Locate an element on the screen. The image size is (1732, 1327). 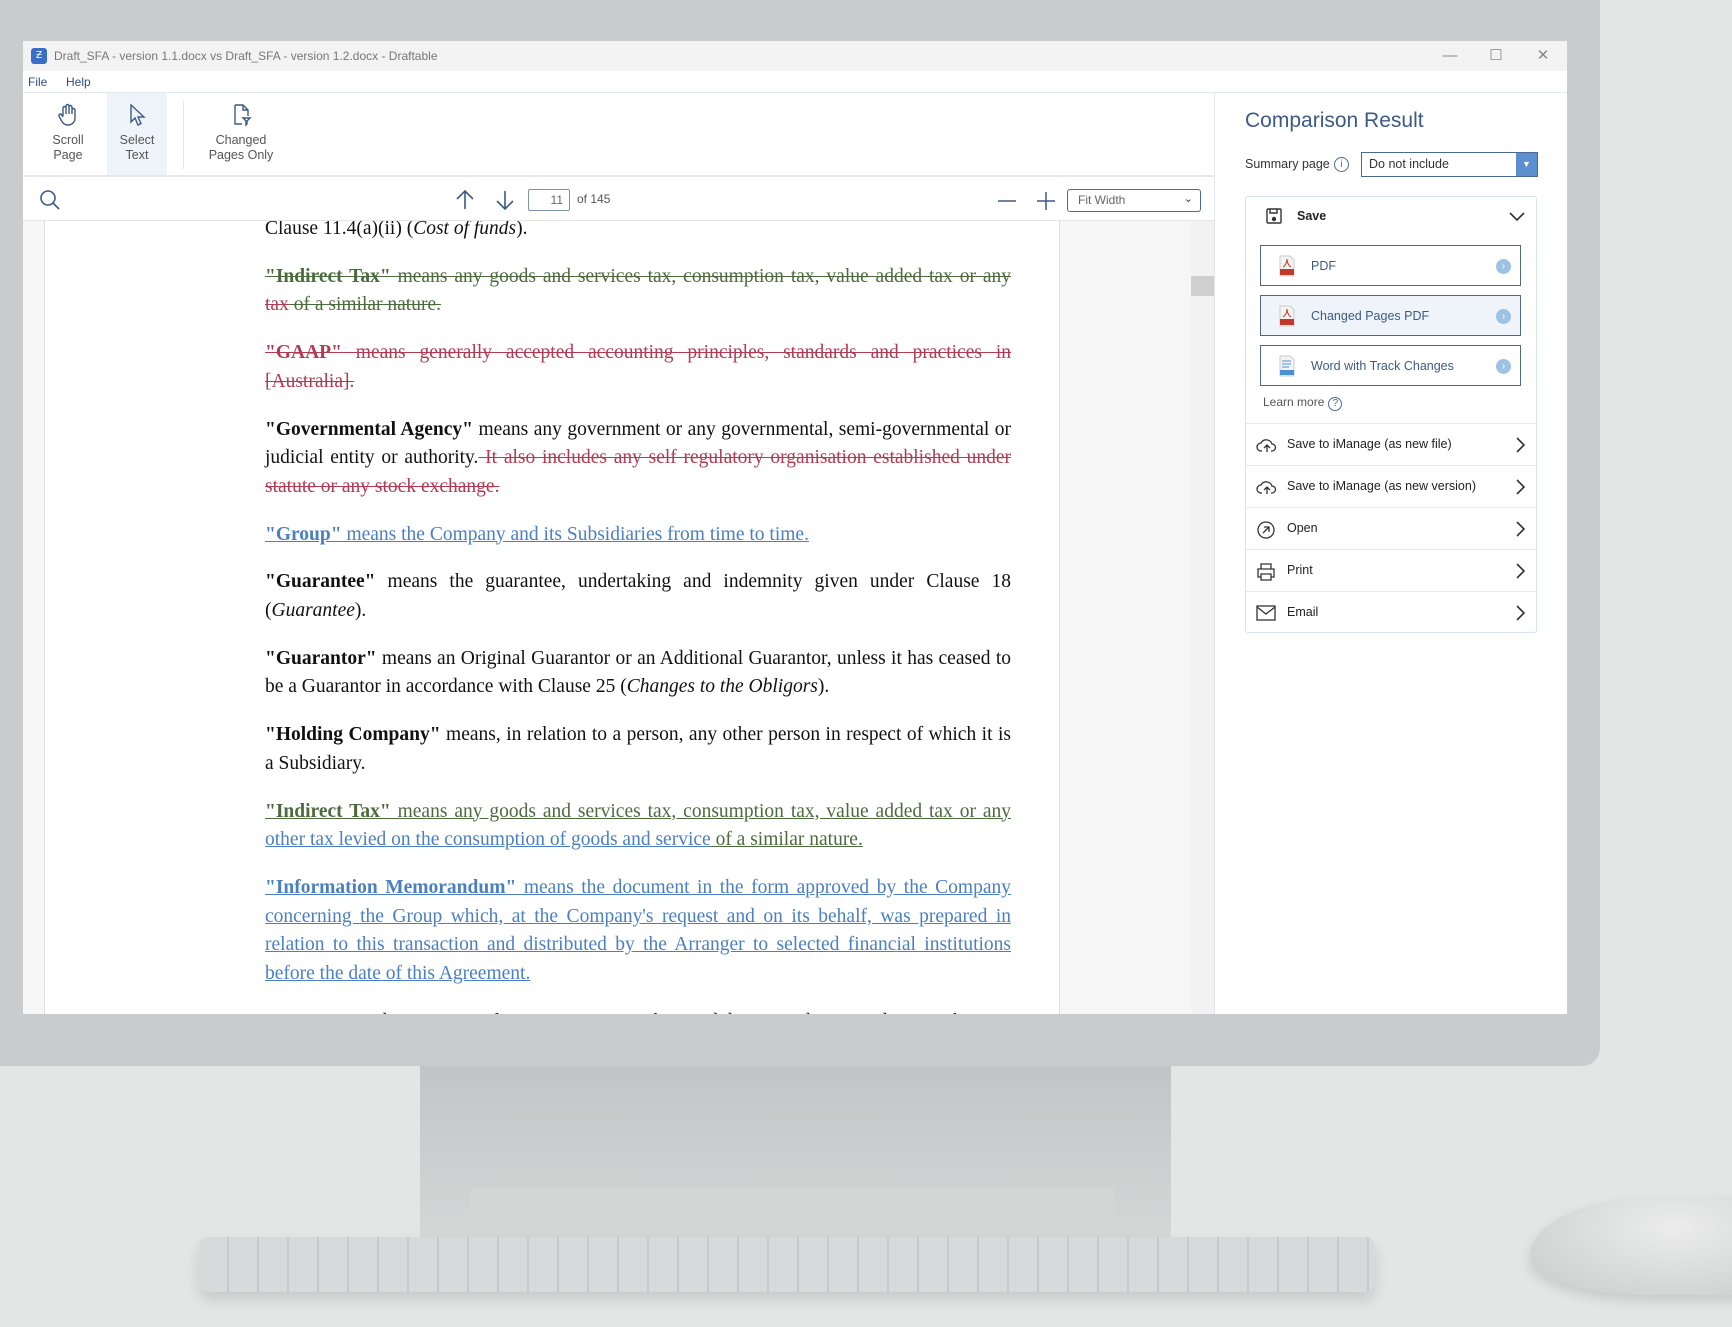
learn-more-label: Learn more is located at coordinates (1294, 402).